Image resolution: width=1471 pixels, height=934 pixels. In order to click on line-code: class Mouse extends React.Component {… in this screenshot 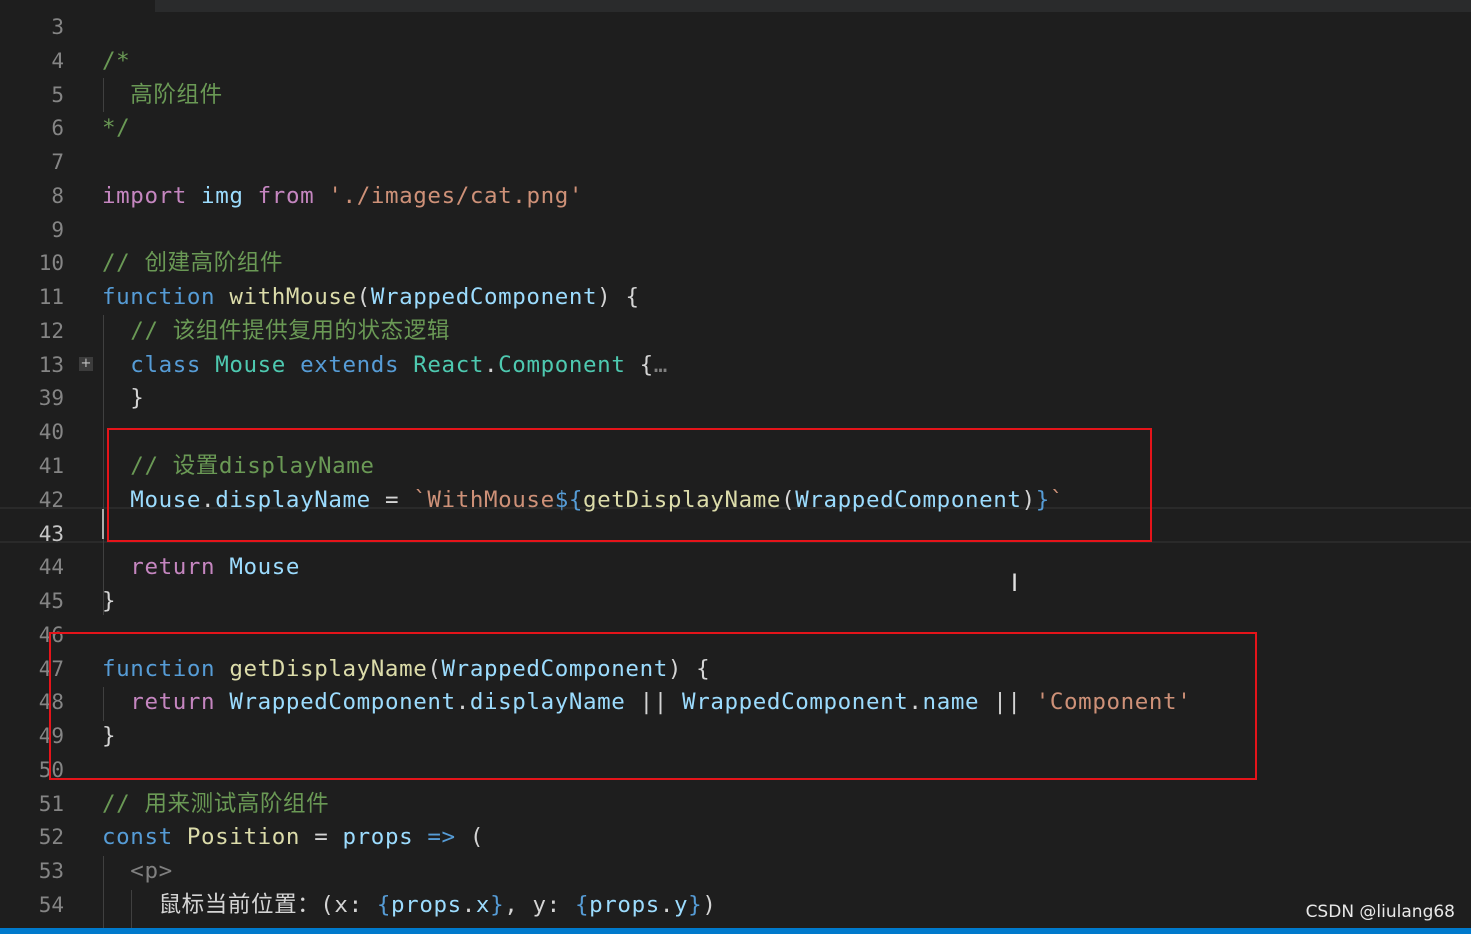, I will do `click(385, 365)`.